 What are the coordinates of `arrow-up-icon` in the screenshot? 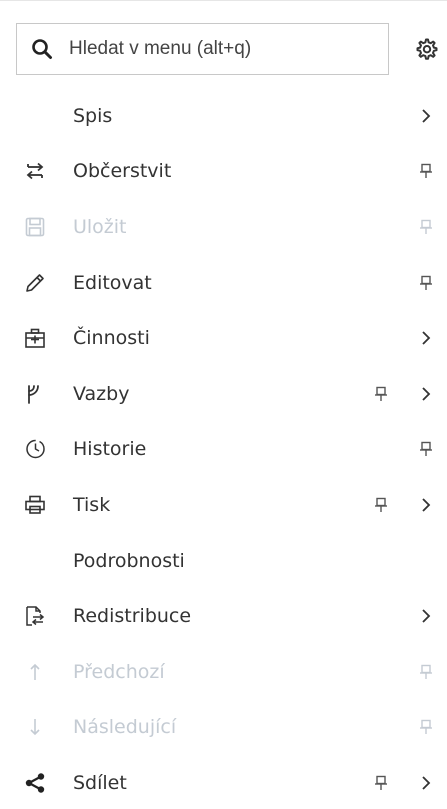 It's located at (35, 671).